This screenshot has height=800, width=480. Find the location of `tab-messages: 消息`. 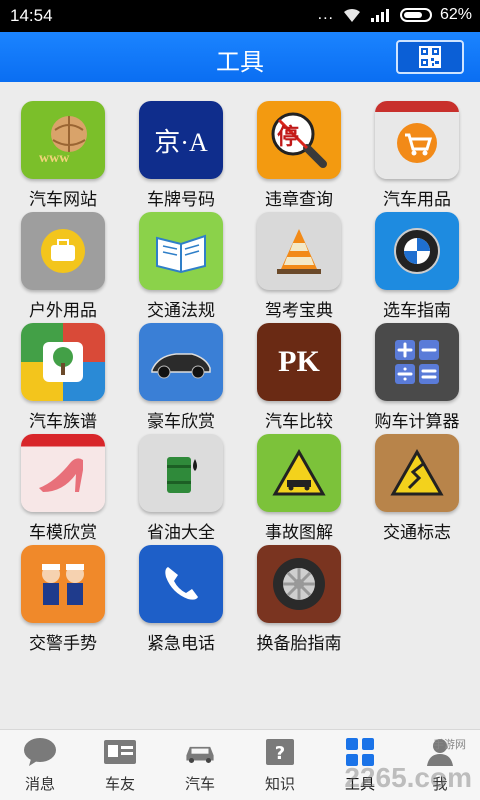

tab-messages: 消息 is located at coordinates (40, 765).